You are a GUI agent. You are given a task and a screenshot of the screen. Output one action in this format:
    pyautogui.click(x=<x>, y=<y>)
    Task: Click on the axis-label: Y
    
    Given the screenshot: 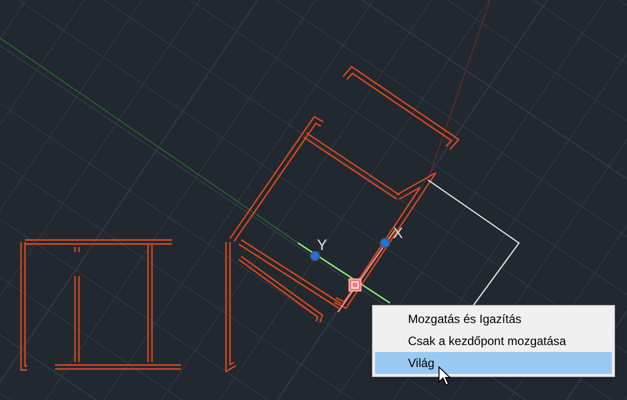 What is the action you would take?
    pyautogui.click(x=322, y=245)
    